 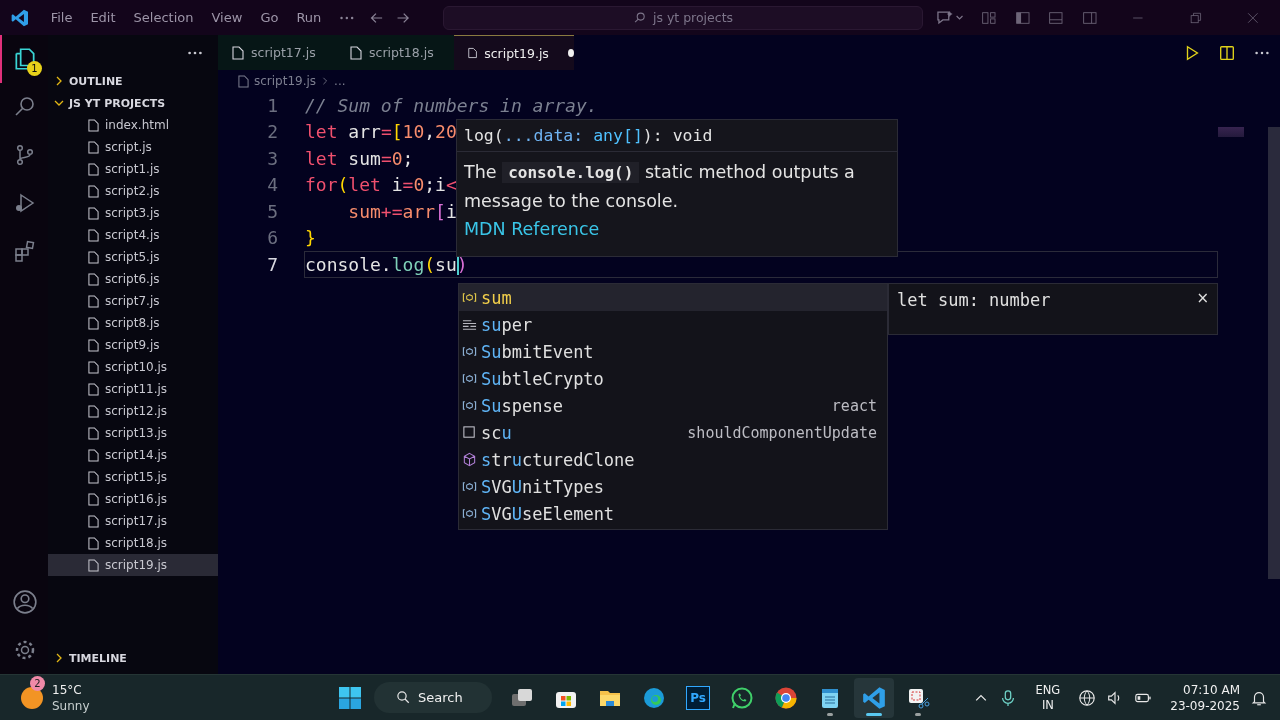 What do you see at coordinates (272, 238) in the screenshot?
I see `line-number: 6` at bounding box center [272, 238].